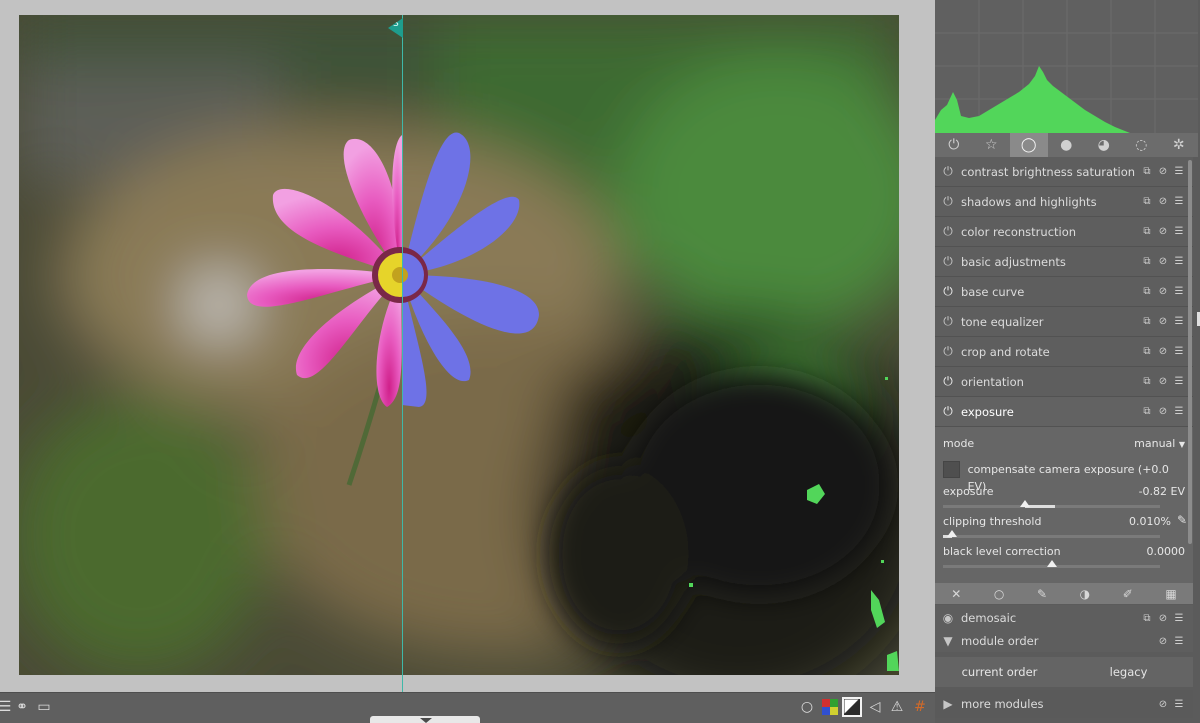  I want to click on module-label: basic adjustments, so click(1013, 261).